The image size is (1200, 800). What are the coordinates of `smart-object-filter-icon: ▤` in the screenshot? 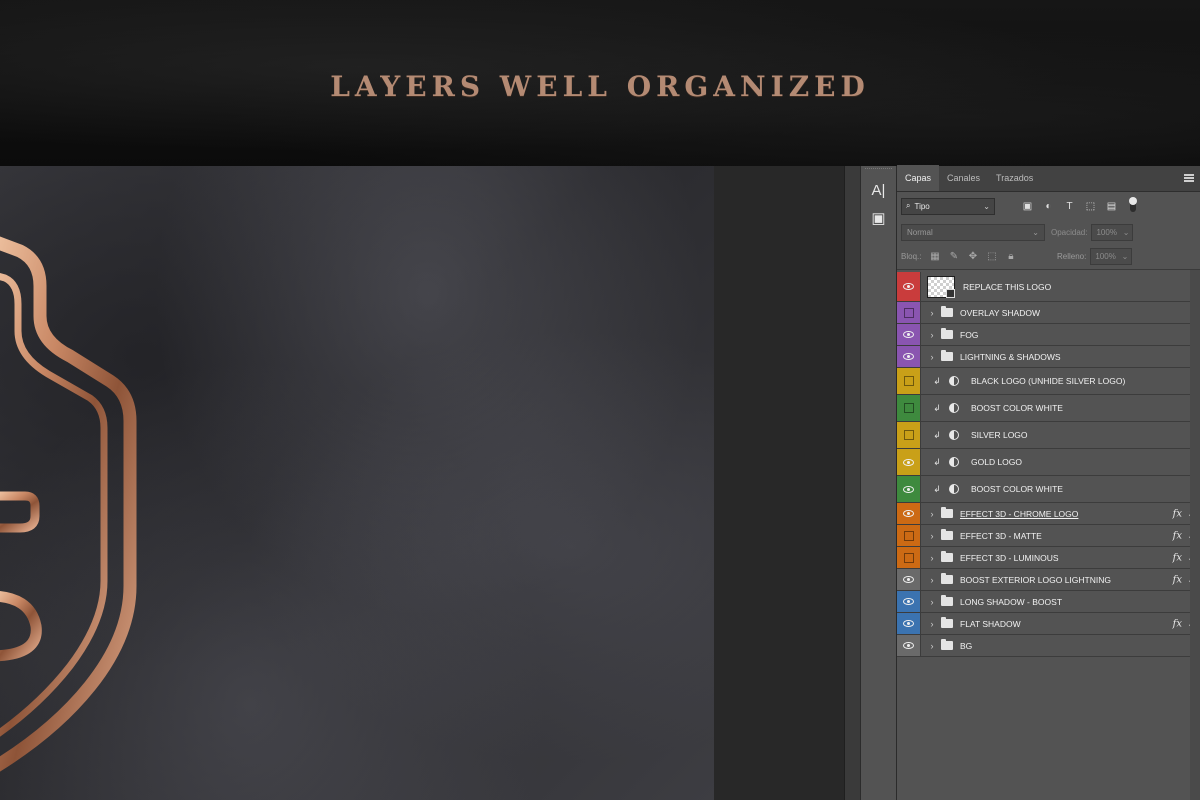 It's located at (1111, 206).